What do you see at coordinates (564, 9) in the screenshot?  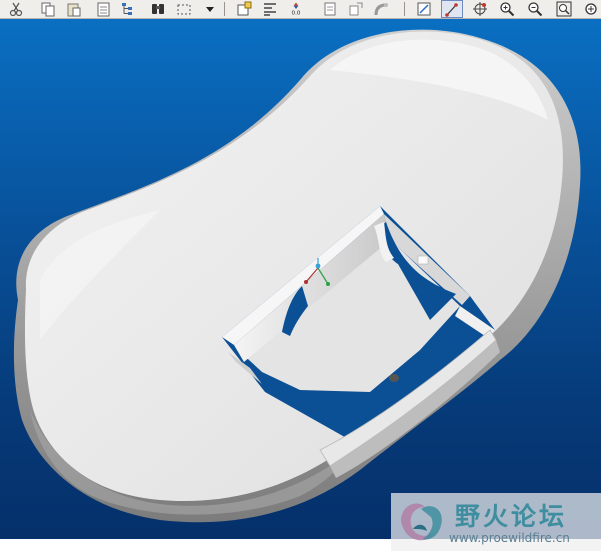 I see `zoom-fit-icon` at bounding box center [564, 9].